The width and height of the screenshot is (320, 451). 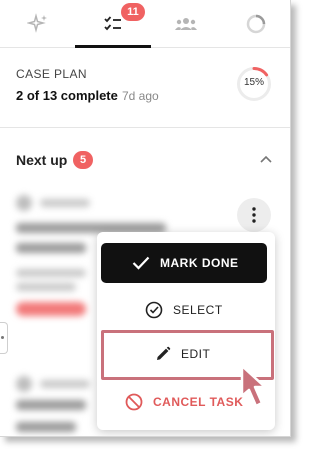 What do you see at coordinates (51, 74) in the screenshot?
I see `case-plan-title: CASE PLAN` at bounding box center [51, 74].